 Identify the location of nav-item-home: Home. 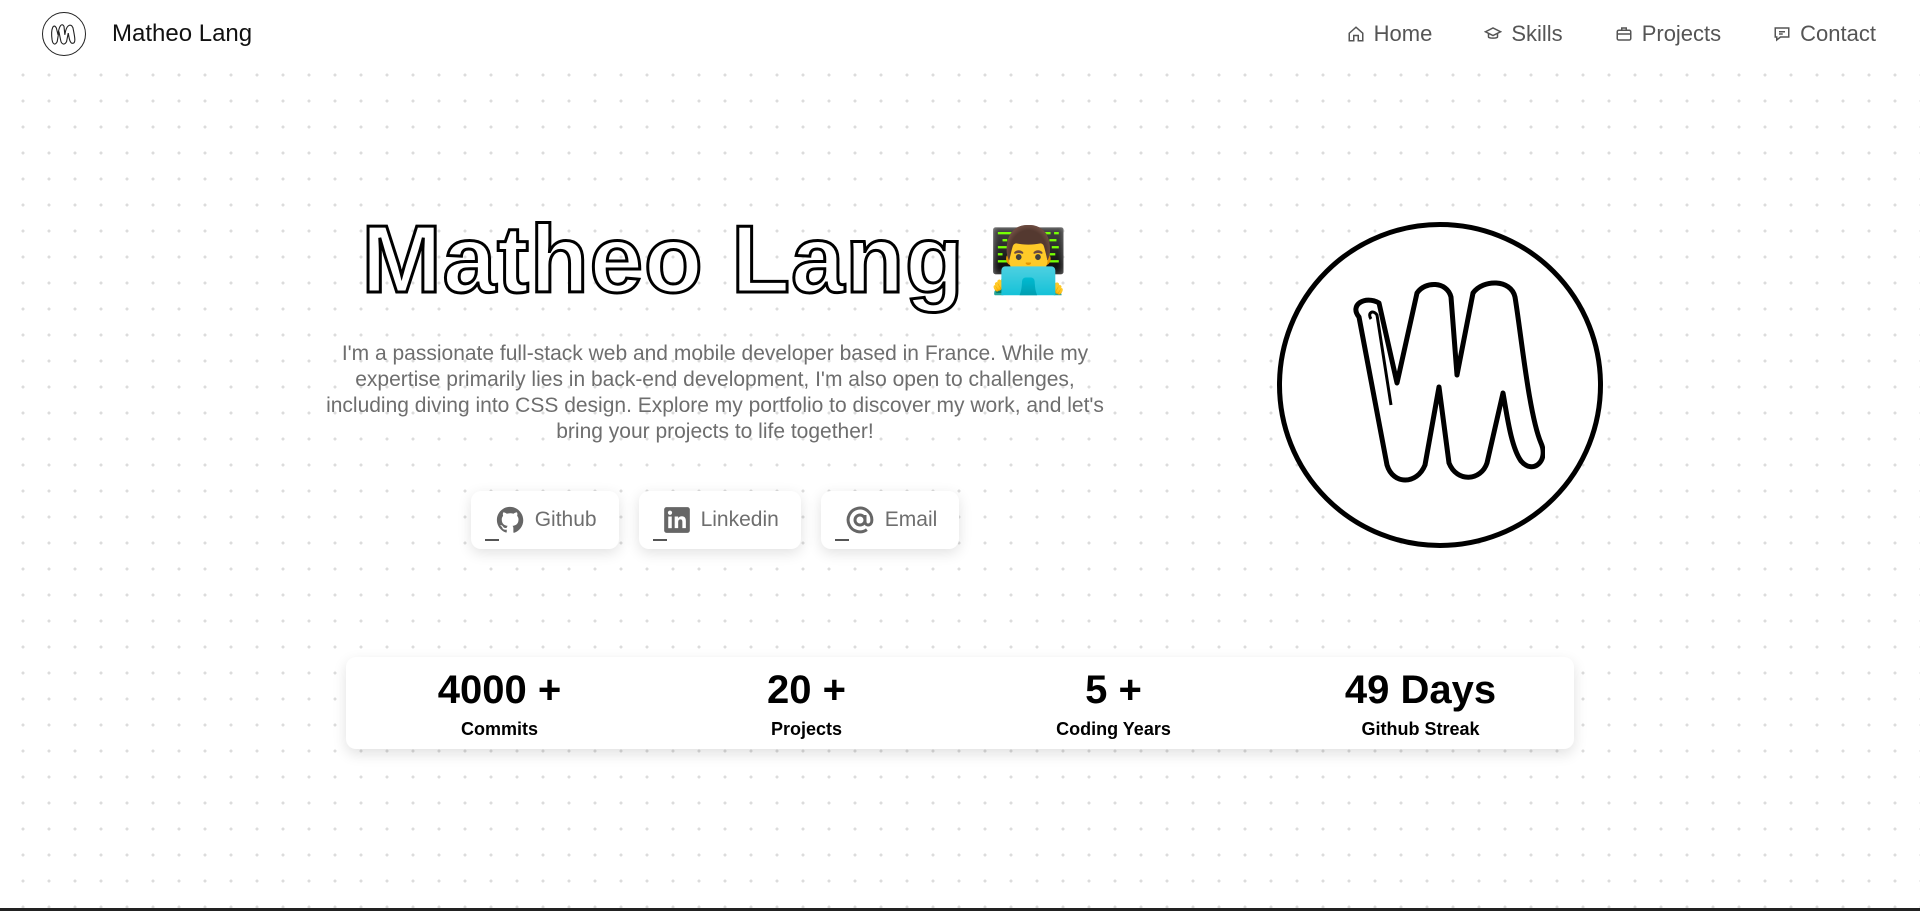
(1390, 34).